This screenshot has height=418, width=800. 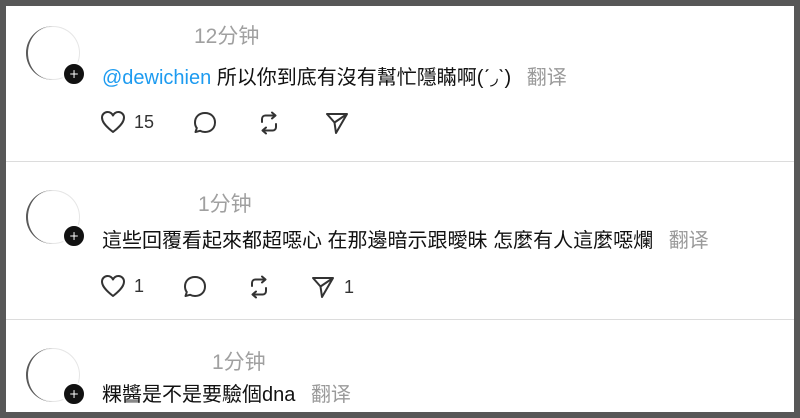 I want to click on timestamp: 12分钟, so click(x=227, y=36).